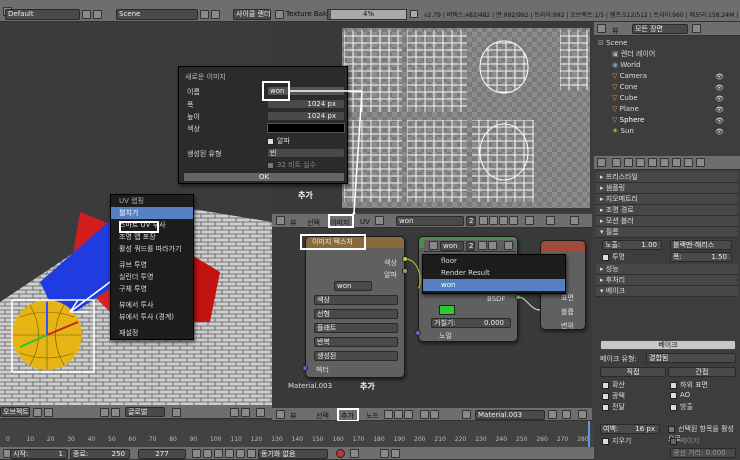 This screenshot has width=740, height=460. I want to click on node-opt-interp: 선형, so click(356, 314).